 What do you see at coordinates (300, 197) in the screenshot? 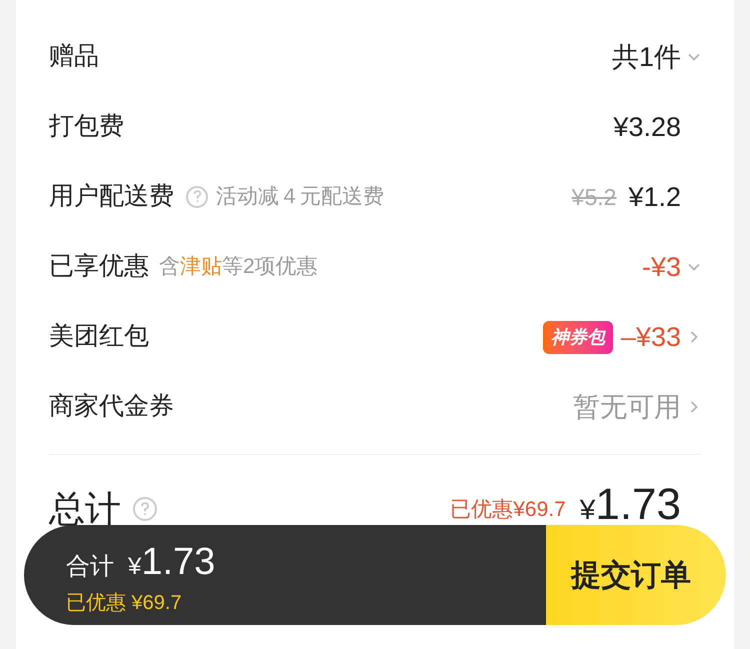
I see `row-note: 活动减４元配送费` at bounding box center [300, 197].